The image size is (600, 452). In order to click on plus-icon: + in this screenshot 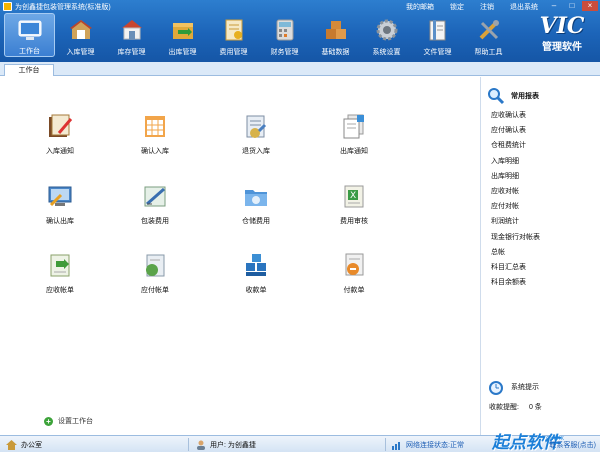, I will do `click(48, 421)`.